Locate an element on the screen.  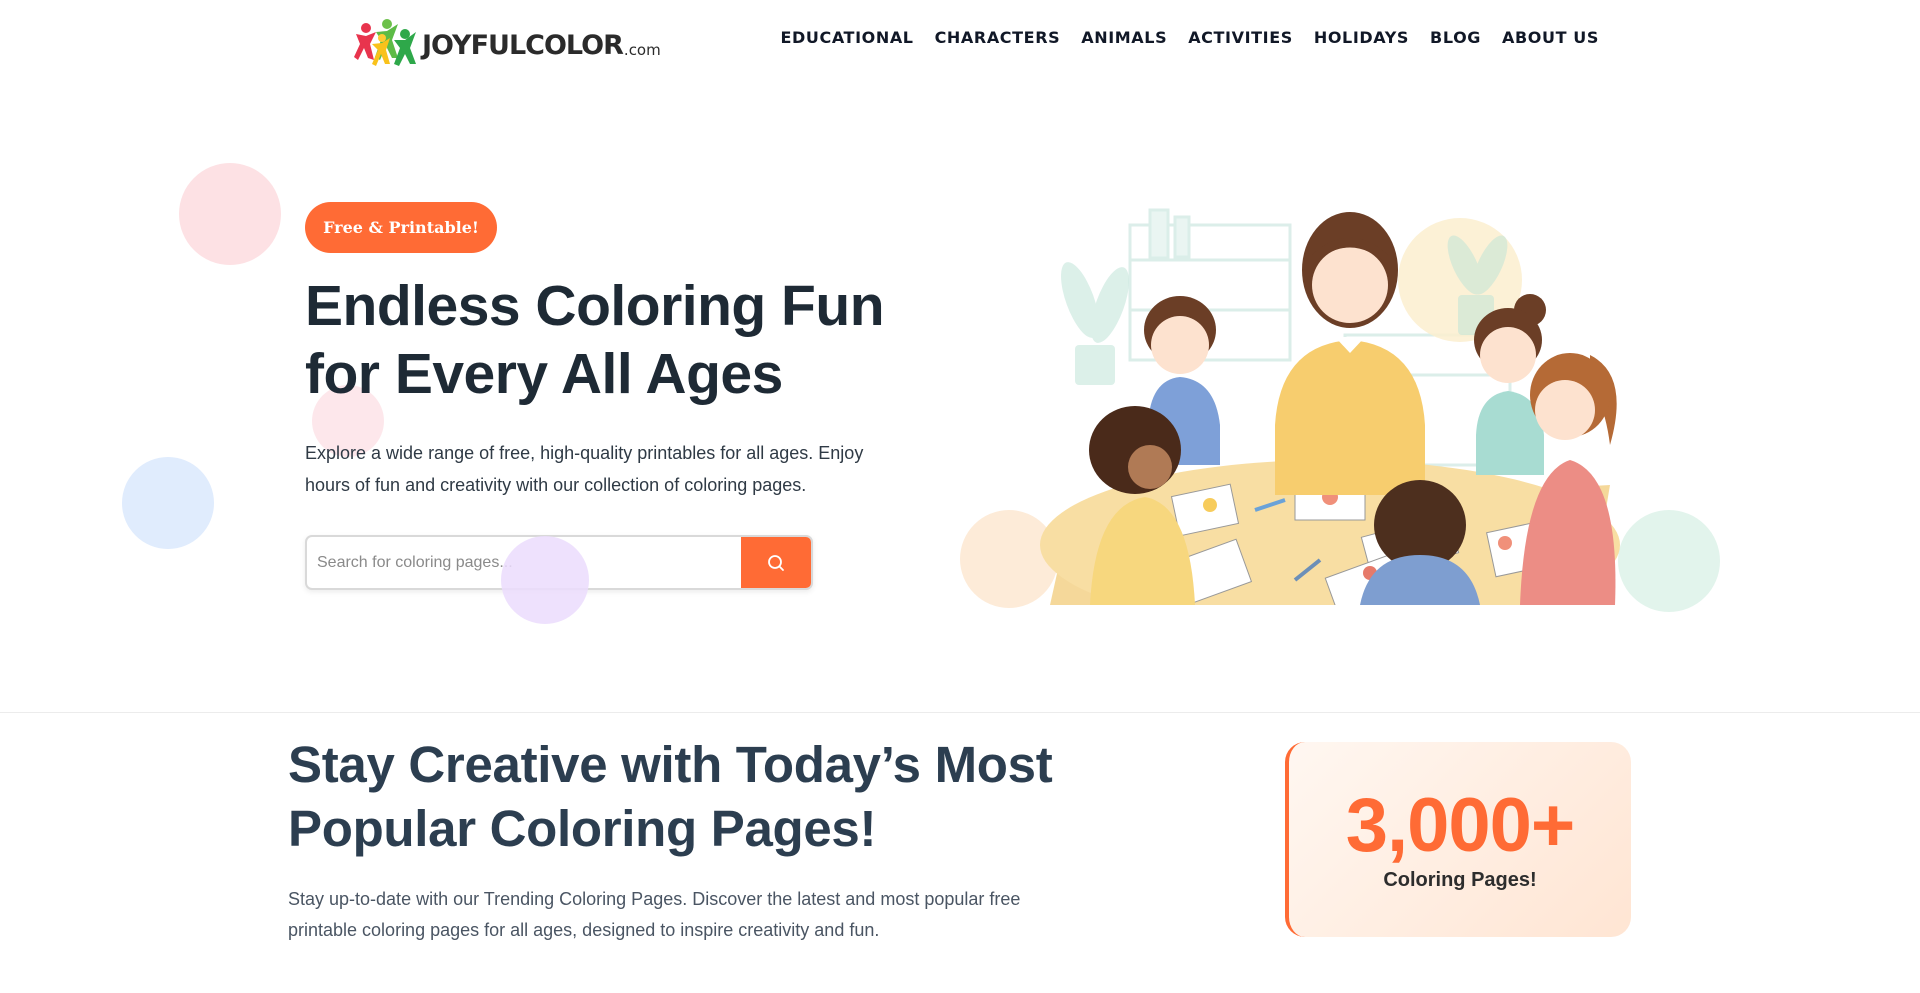
search-button is located at coordinates (776, 562).